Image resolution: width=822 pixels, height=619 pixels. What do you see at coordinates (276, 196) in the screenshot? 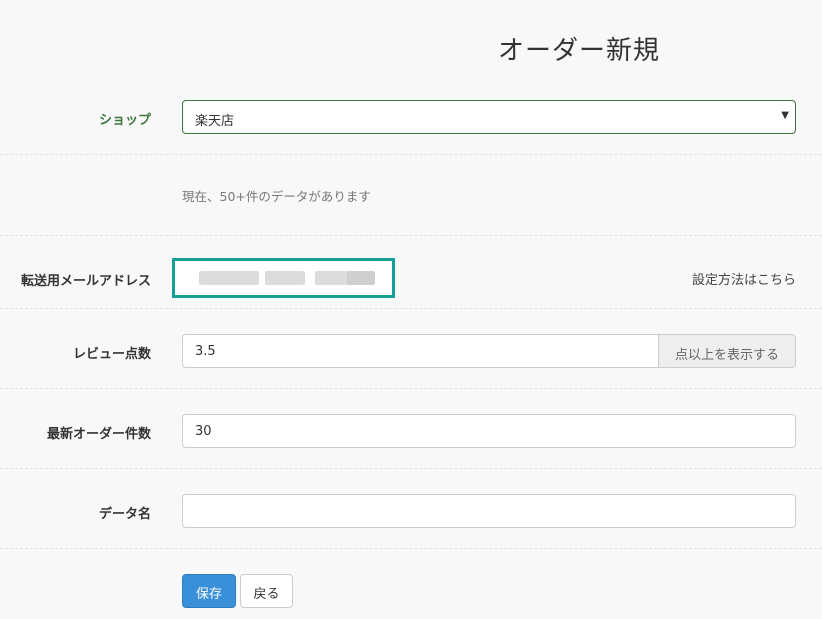
I see `data-count-text: 現在、50+件のデータがあります` at bounding box center [276, 196].